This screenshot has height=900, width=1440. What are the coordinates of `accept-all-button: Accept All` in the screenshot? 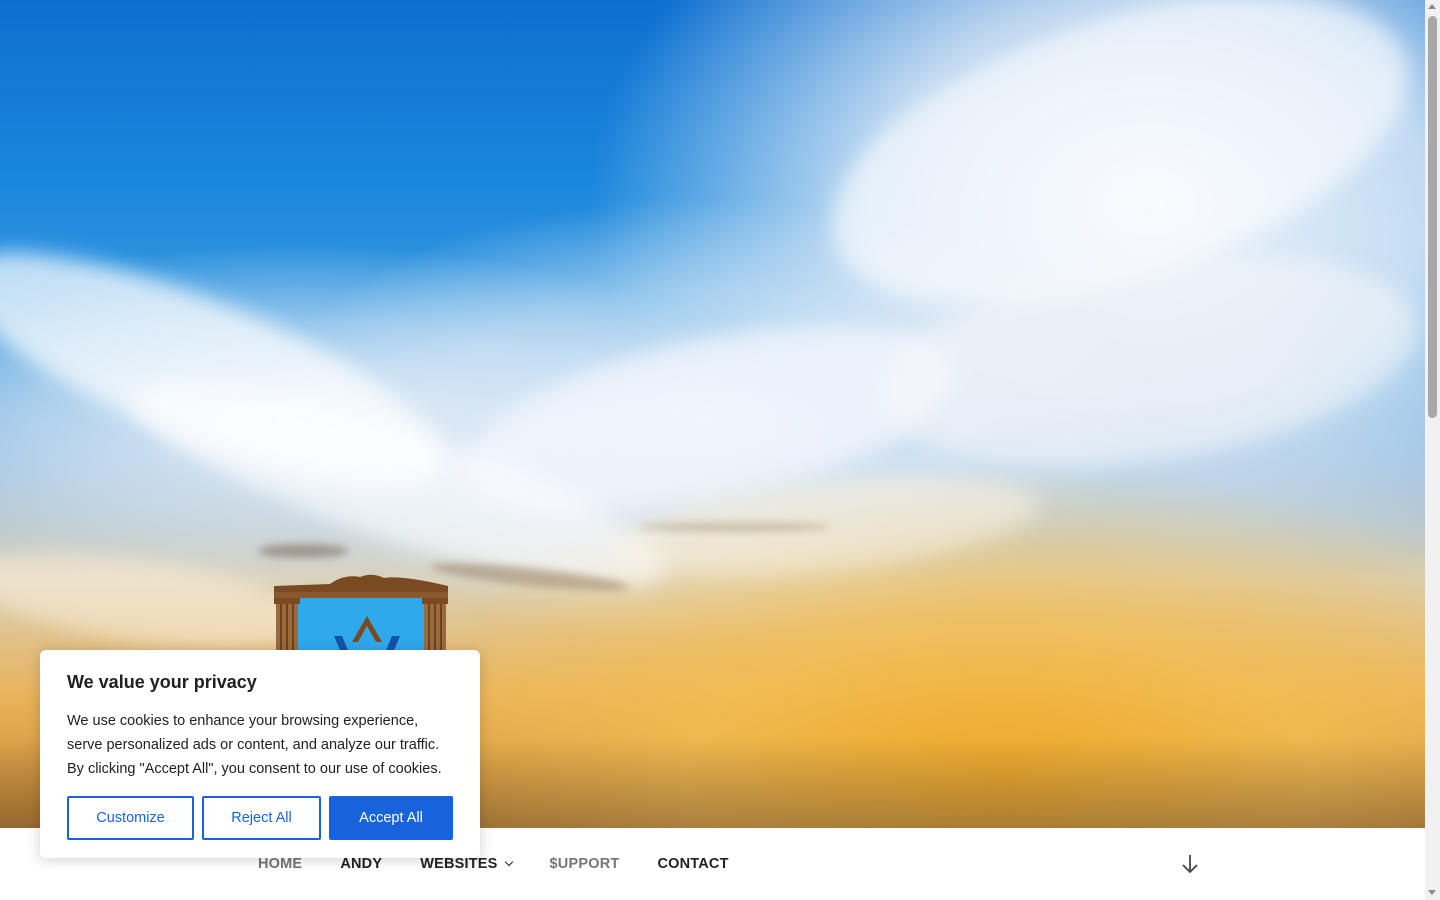 It's located at (391, 818).